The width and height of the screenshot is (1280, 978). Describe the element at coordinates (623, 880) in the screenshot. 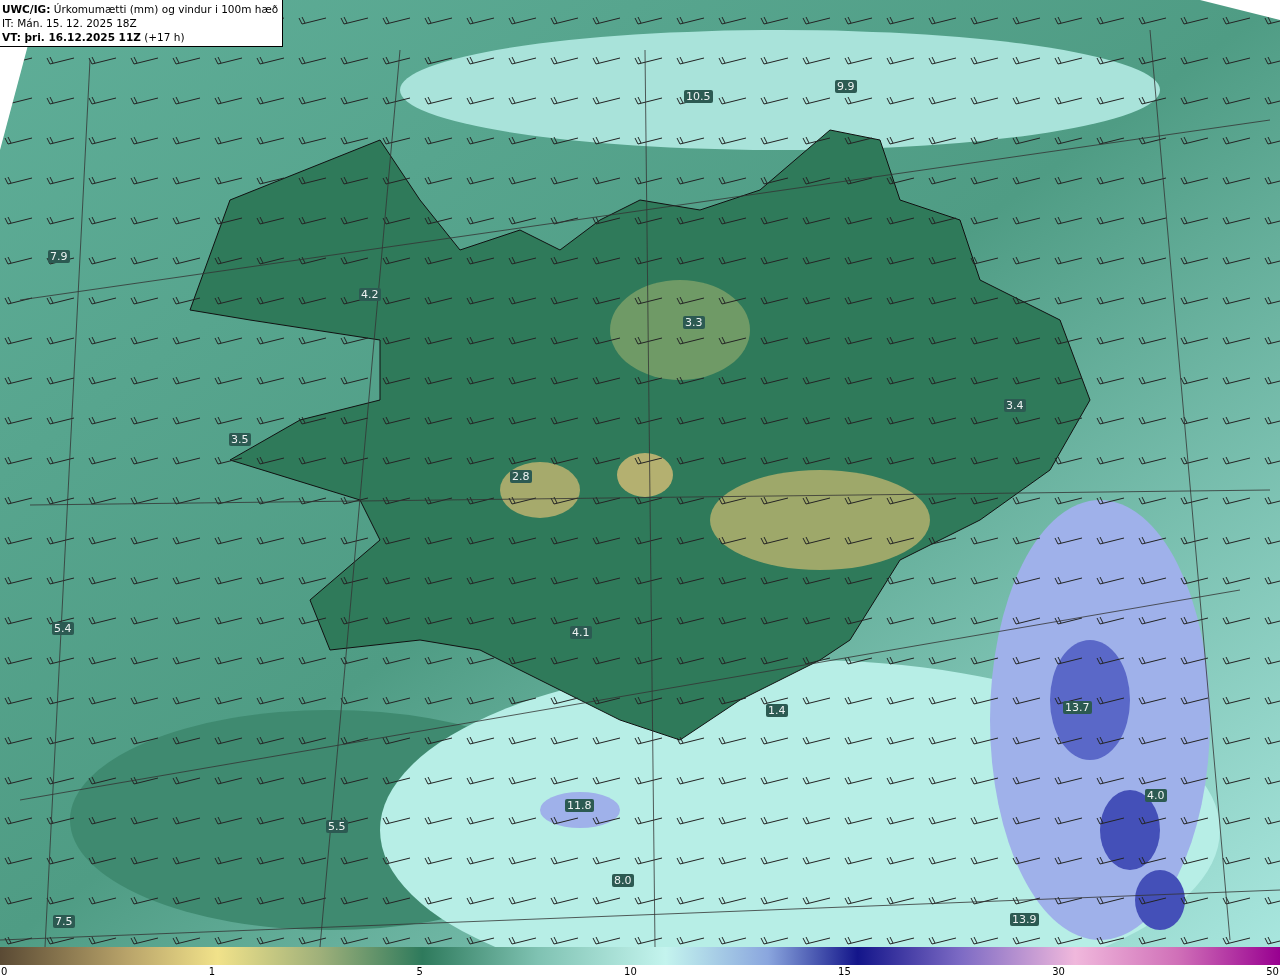

I see `precipitation-value: 8.0` at that location.